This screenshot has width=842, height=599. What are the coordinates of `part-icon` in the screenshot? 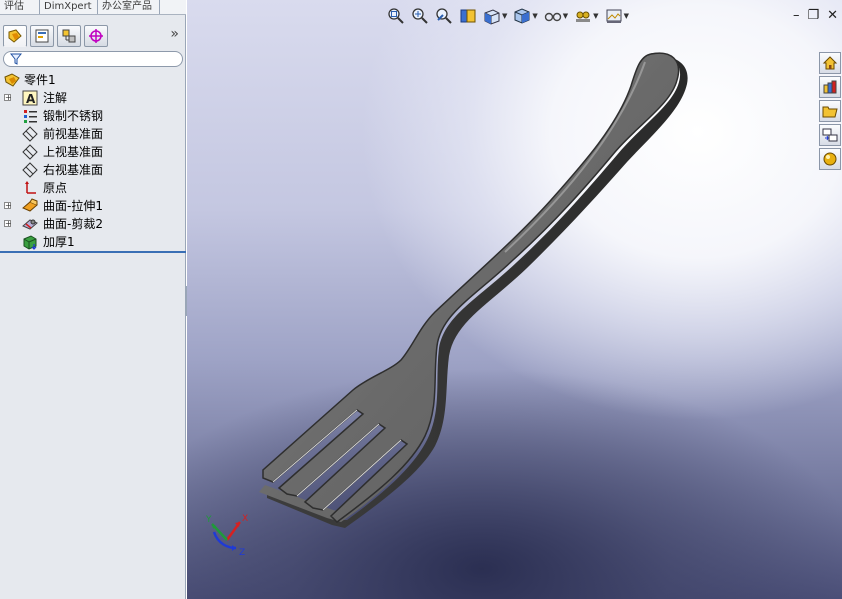 It's located at (12, 80).